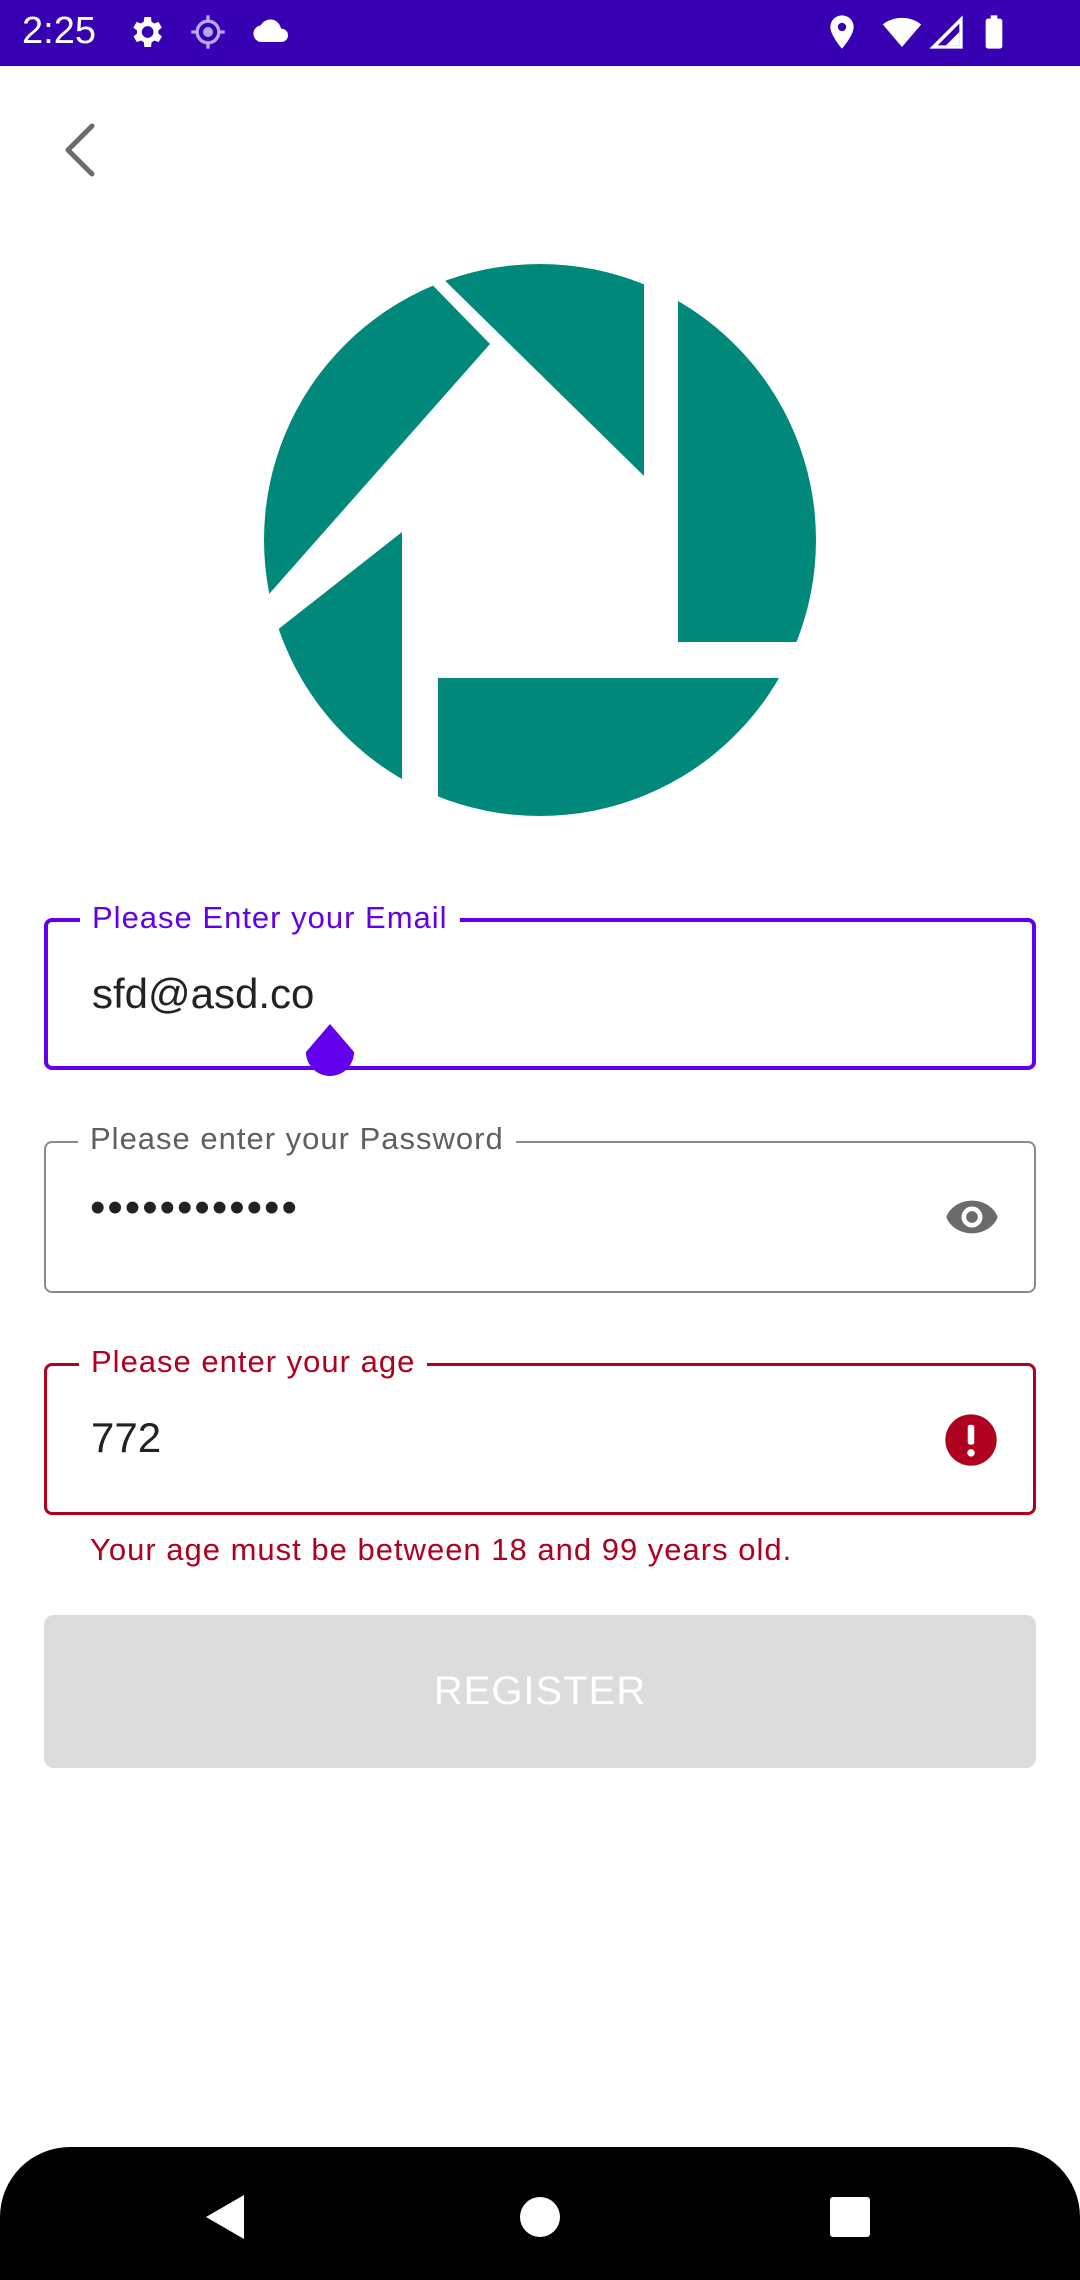 The image size is (1080, 2280). Describe the element at coordinates (270, 918) in the screenshot. I see `email-label: Please Enter your Email` at that location.